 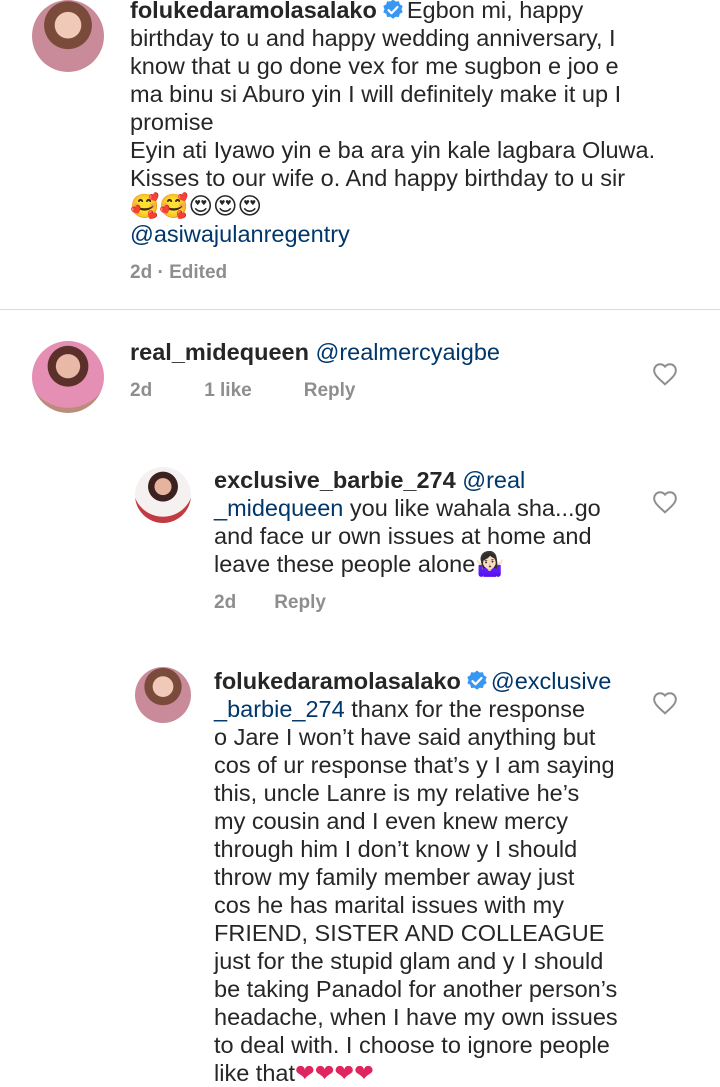 I want to click on mention-link: _barbie_274, so click(x=279, y=709).